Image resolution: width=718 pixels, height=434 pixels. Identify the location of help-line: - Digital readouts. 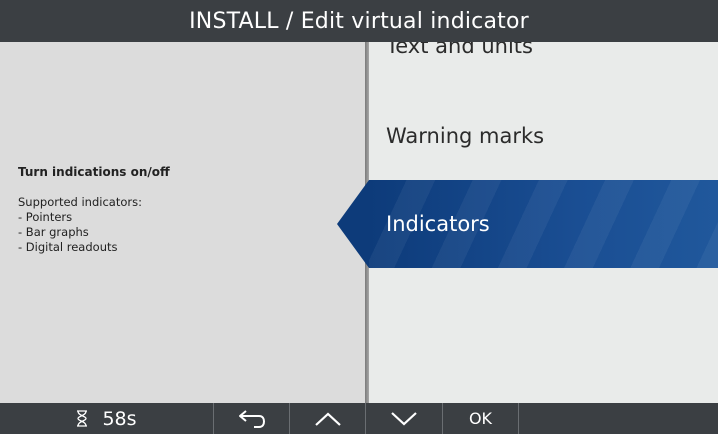
(68, 247).